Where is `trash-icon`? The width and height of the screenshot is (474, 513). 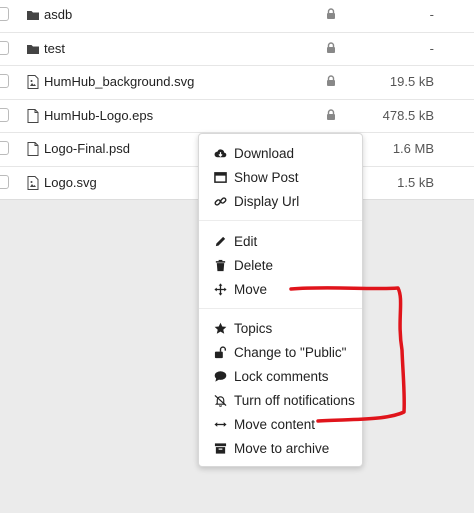 trash-icon is located at coordinates (220, 265).